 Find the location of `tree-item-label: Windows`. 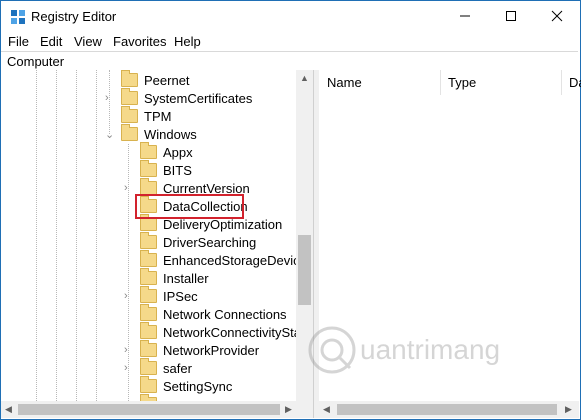

tree-item-label: Windows is located at coordinates (170, 134).